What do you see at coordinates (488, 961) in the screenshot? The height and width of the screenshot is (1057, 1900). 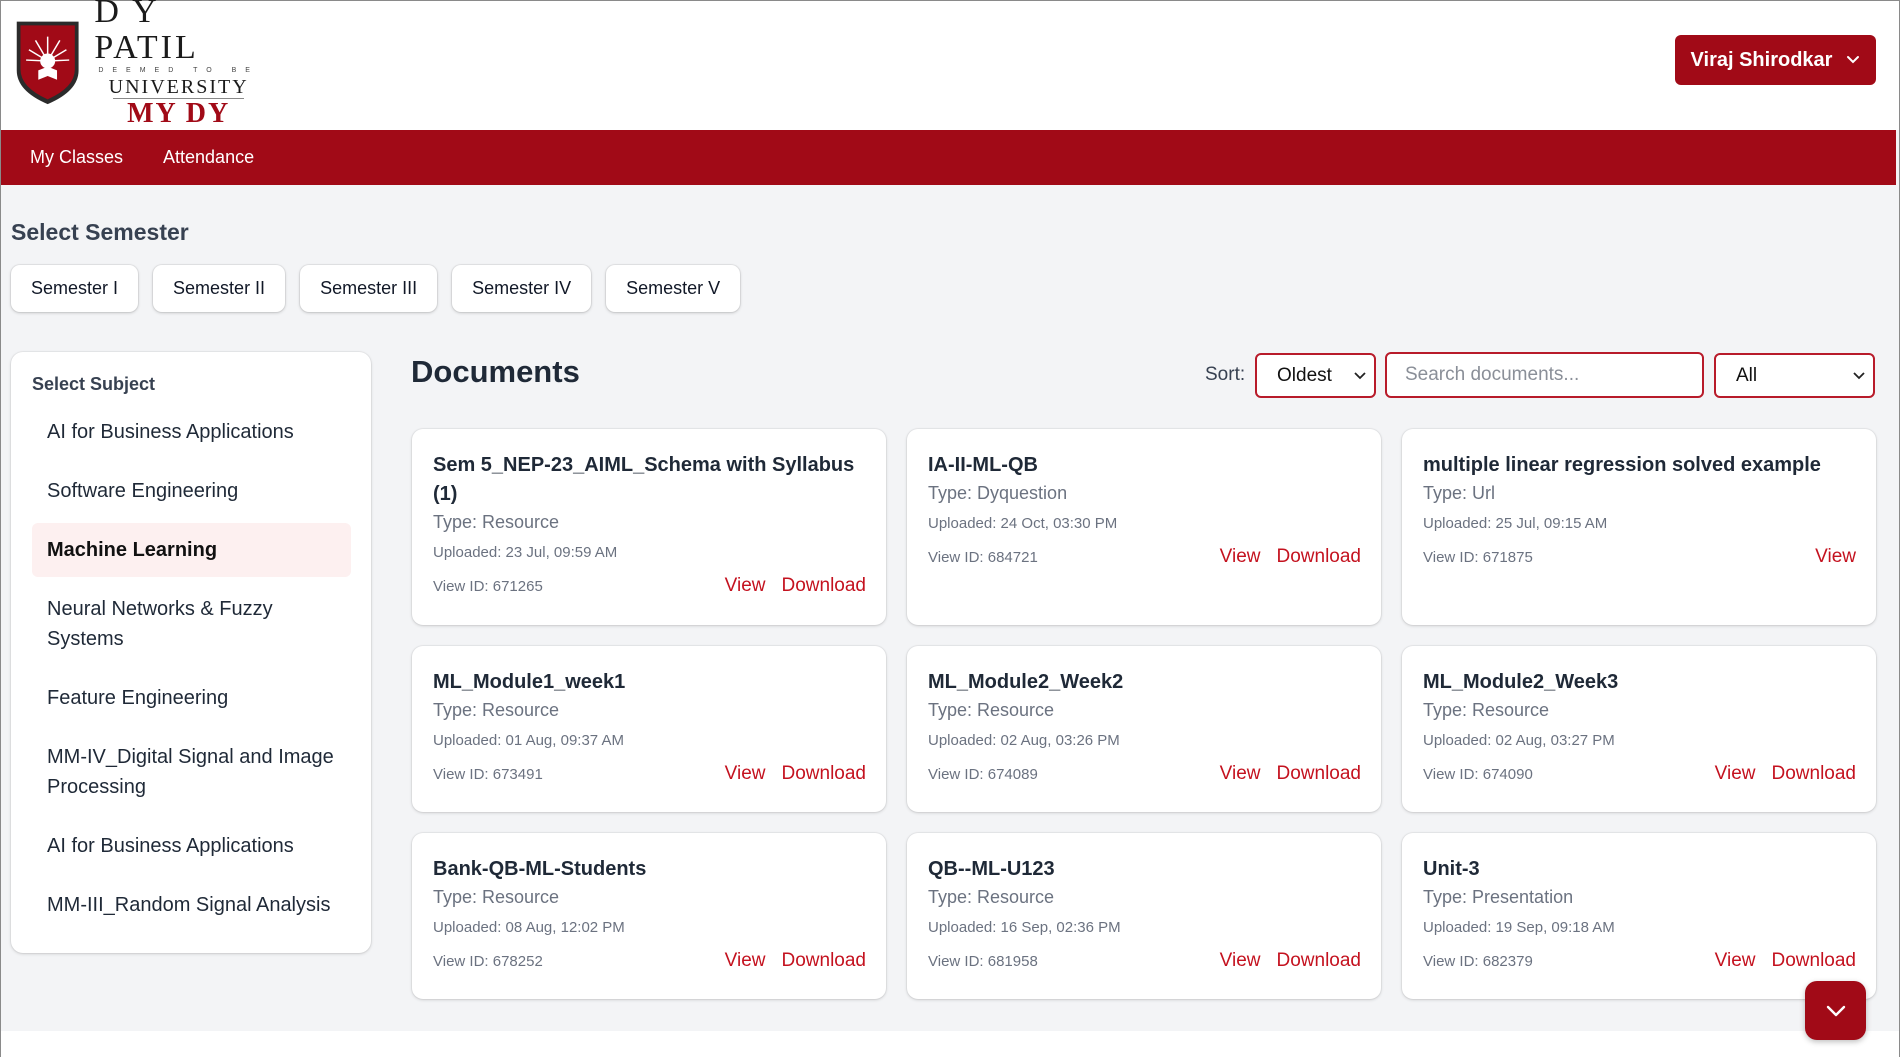 I see `document-view-id: View ID: 678252` at bounding box center [488, 961].